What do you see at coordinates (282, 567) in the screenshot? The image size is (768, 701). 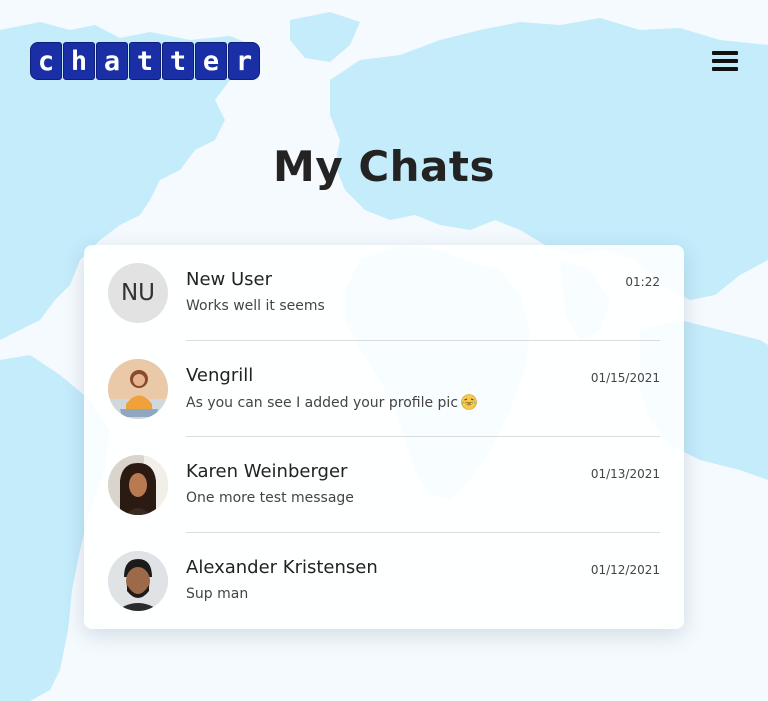 I see `chat-contact-name: Alexander Kristensen` at bounding box center [282, 567].